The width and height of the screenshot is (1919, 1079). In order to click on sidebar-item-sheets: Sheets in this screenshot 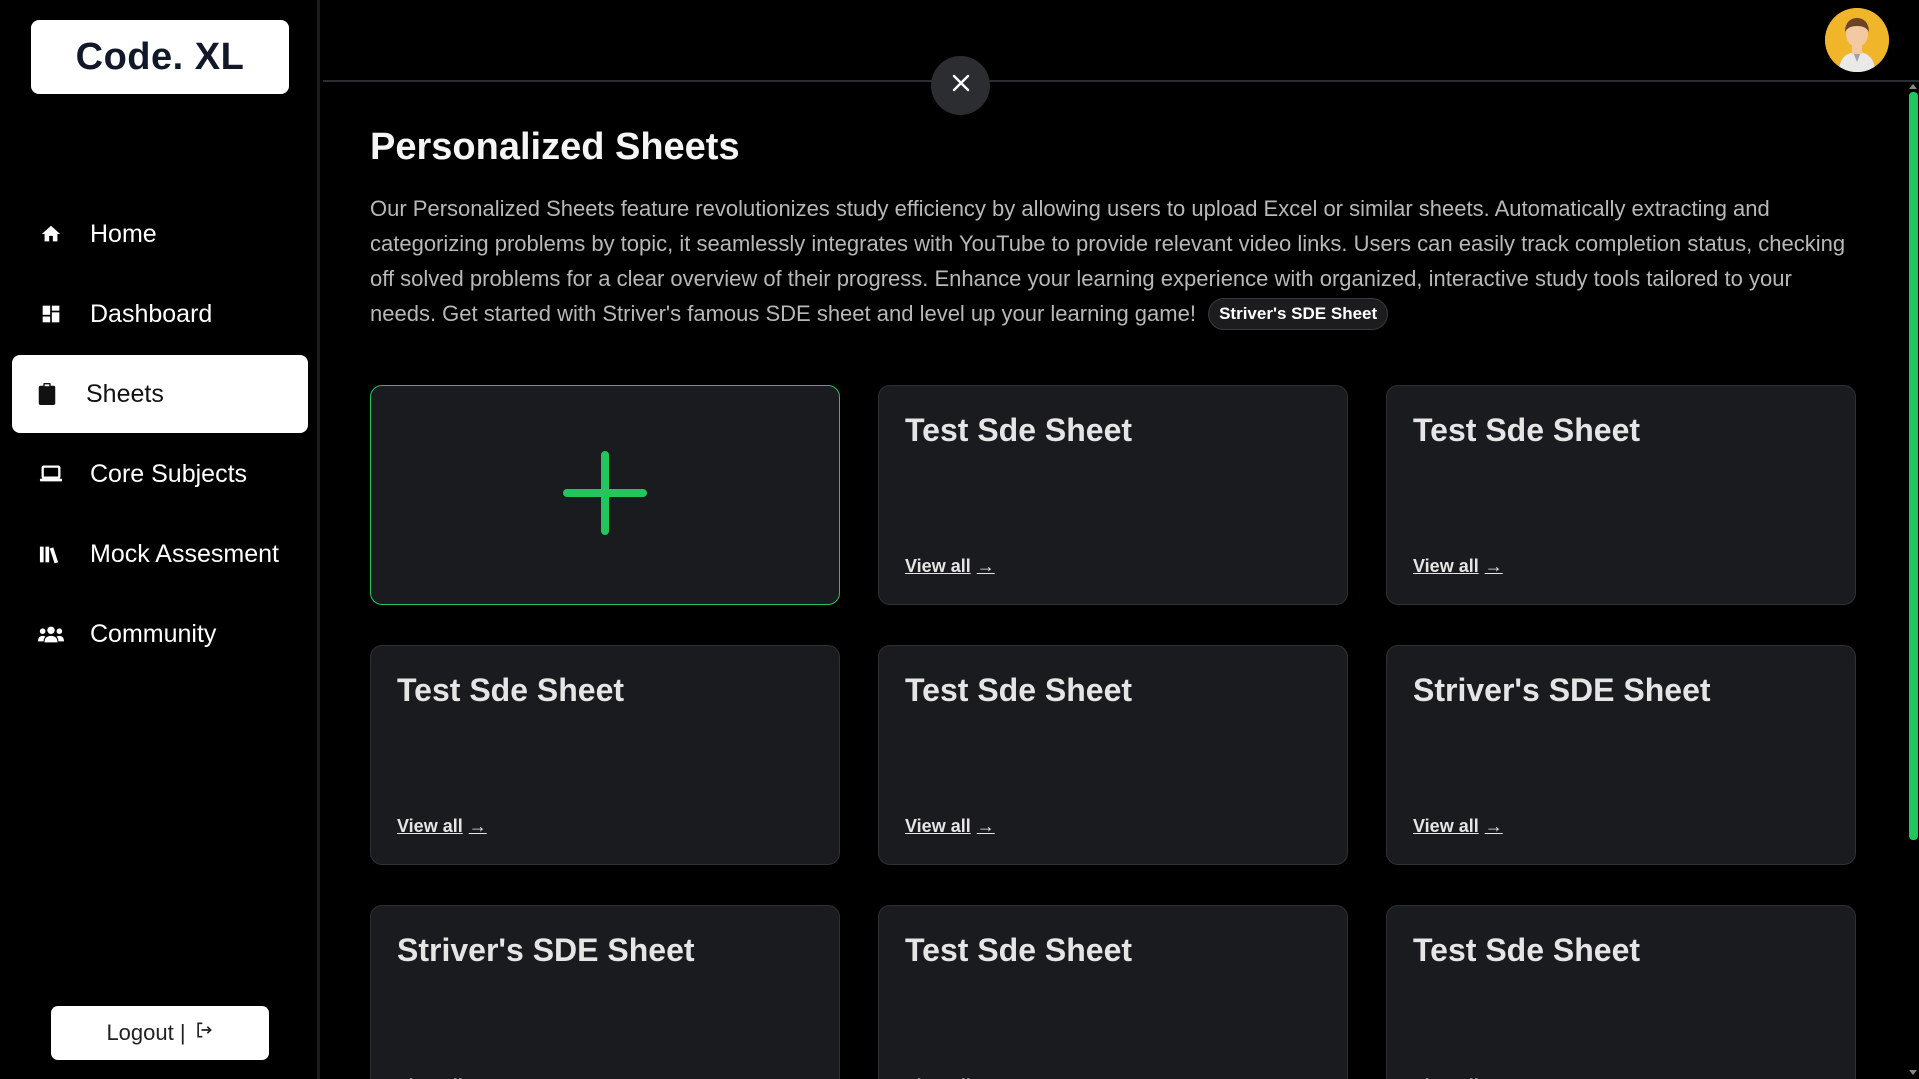, I will do `click(160, 394)`.